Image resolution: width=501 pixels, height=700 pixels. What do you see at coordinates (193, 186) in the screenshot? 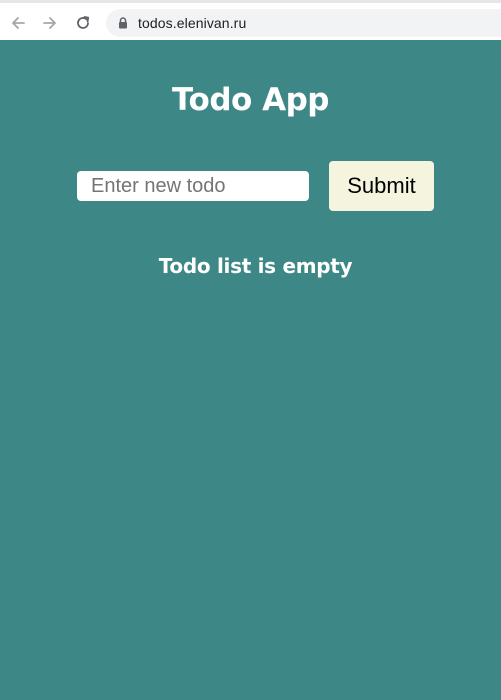
I see `new-todo-input` at bounding box center [193, 186].